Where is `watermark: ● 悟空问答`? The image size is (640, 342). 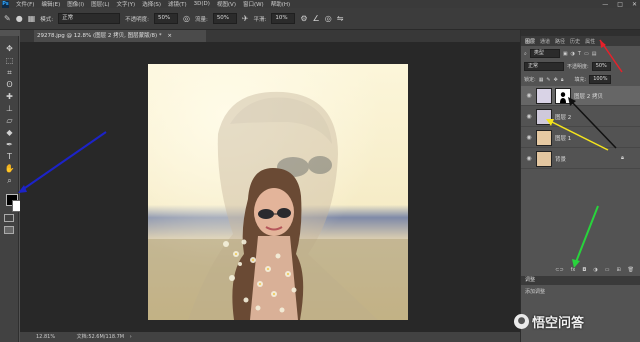
watermark: ● 悟空问答 is located at coordinates (549, 321).